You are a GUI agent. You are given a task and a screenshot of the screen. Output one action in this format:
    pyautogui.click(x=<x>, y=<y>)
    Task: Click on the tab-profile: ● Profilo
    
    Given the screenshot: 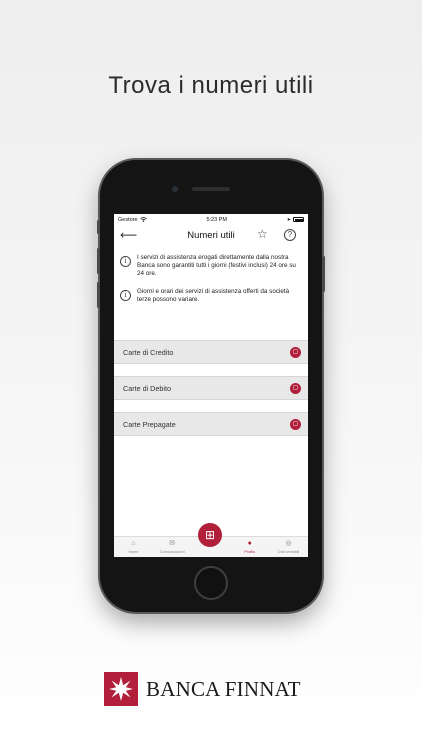 What is the action you would take?
    pyautogui.click(x=249, y=547)
    